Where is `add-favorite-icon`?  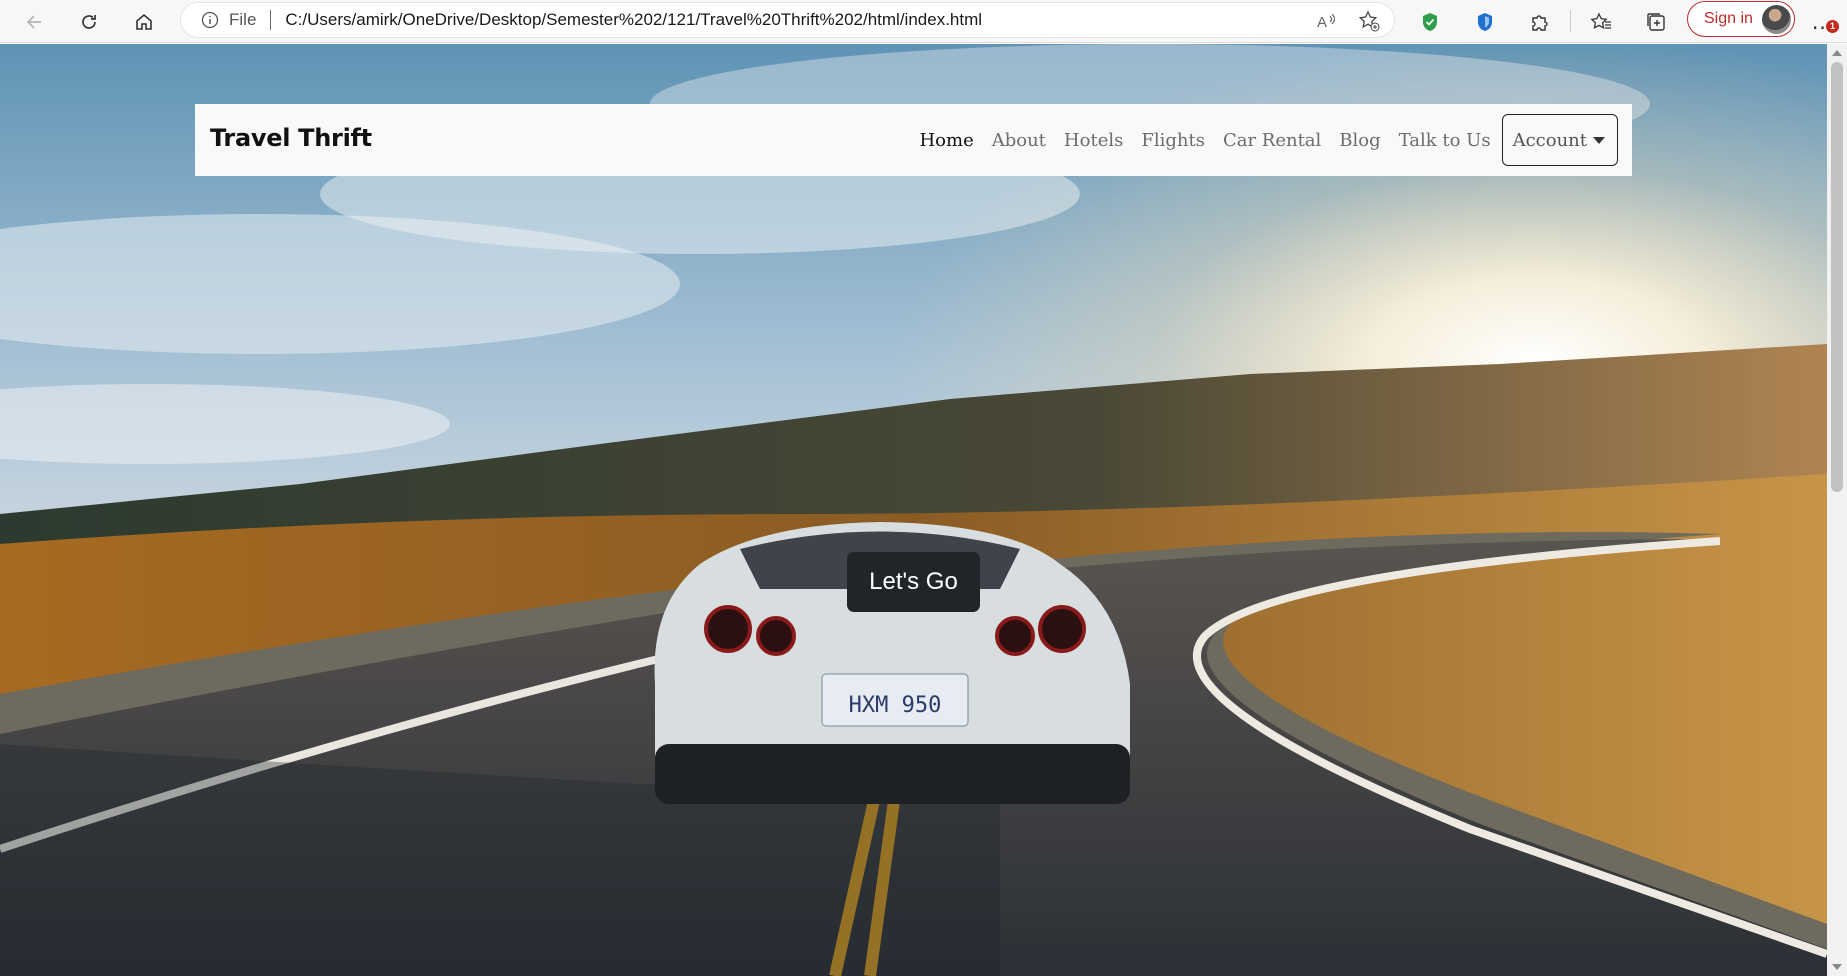
add-favorite-icon is located at coordinates (1369, 21).